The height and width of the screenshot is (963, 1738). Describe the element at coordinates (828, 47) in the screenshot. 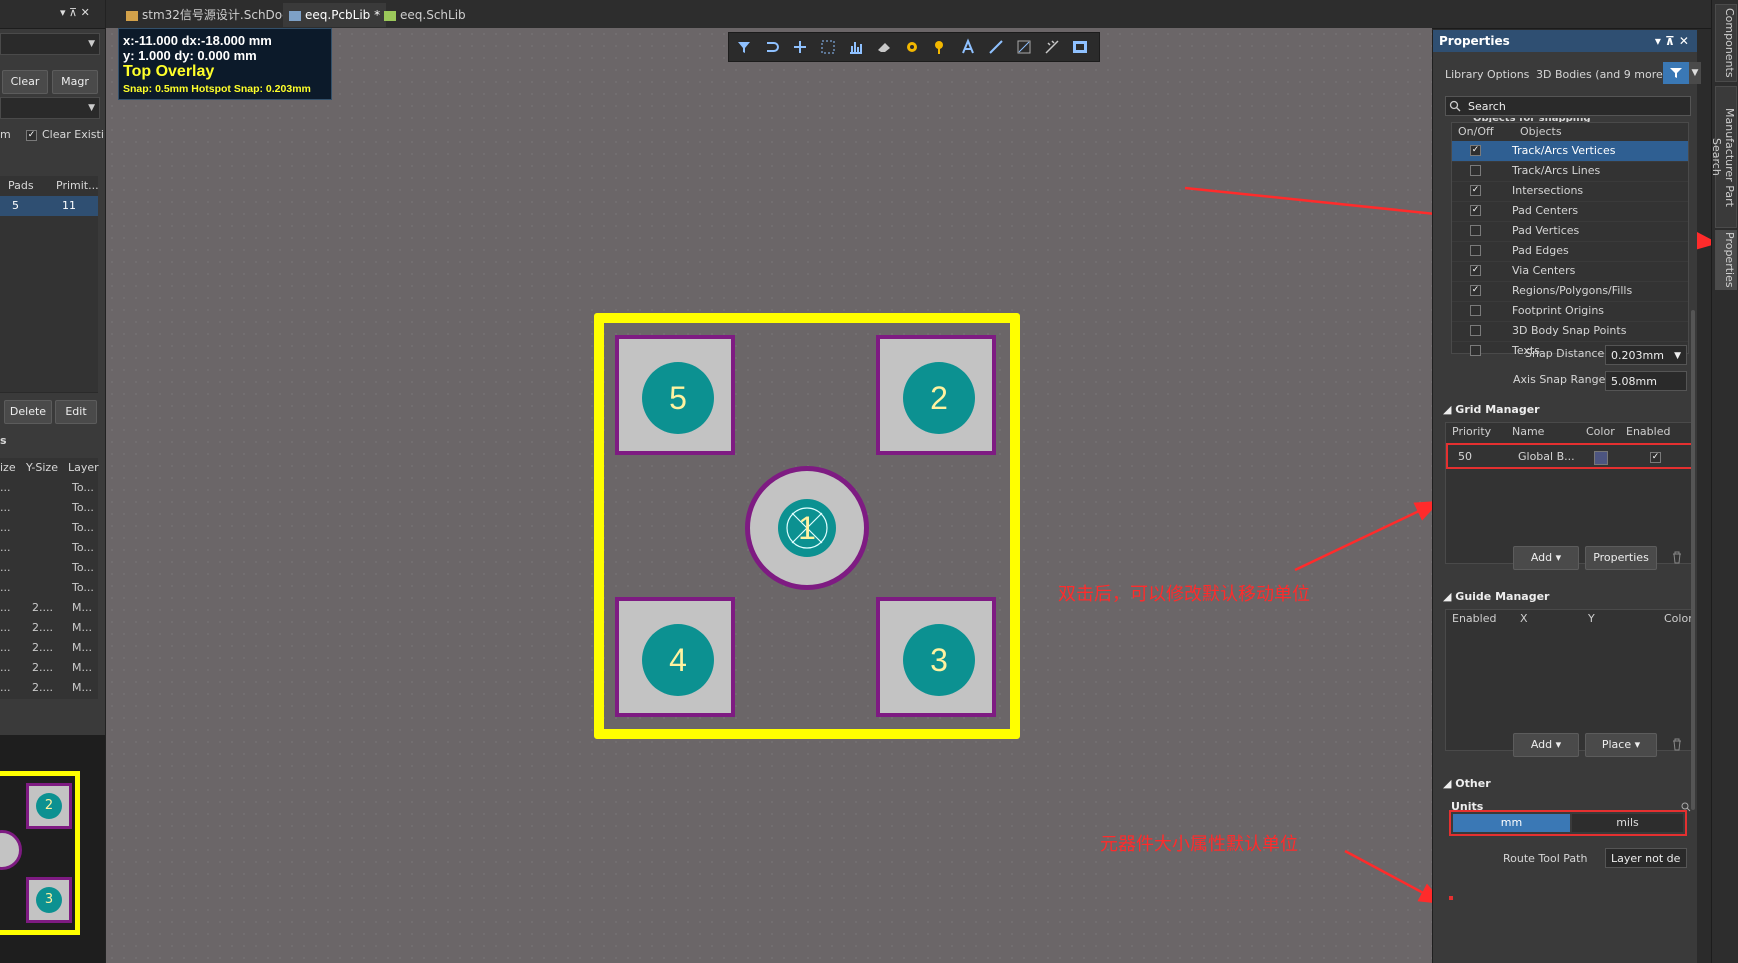

I see `select-rect-icon` at that location.